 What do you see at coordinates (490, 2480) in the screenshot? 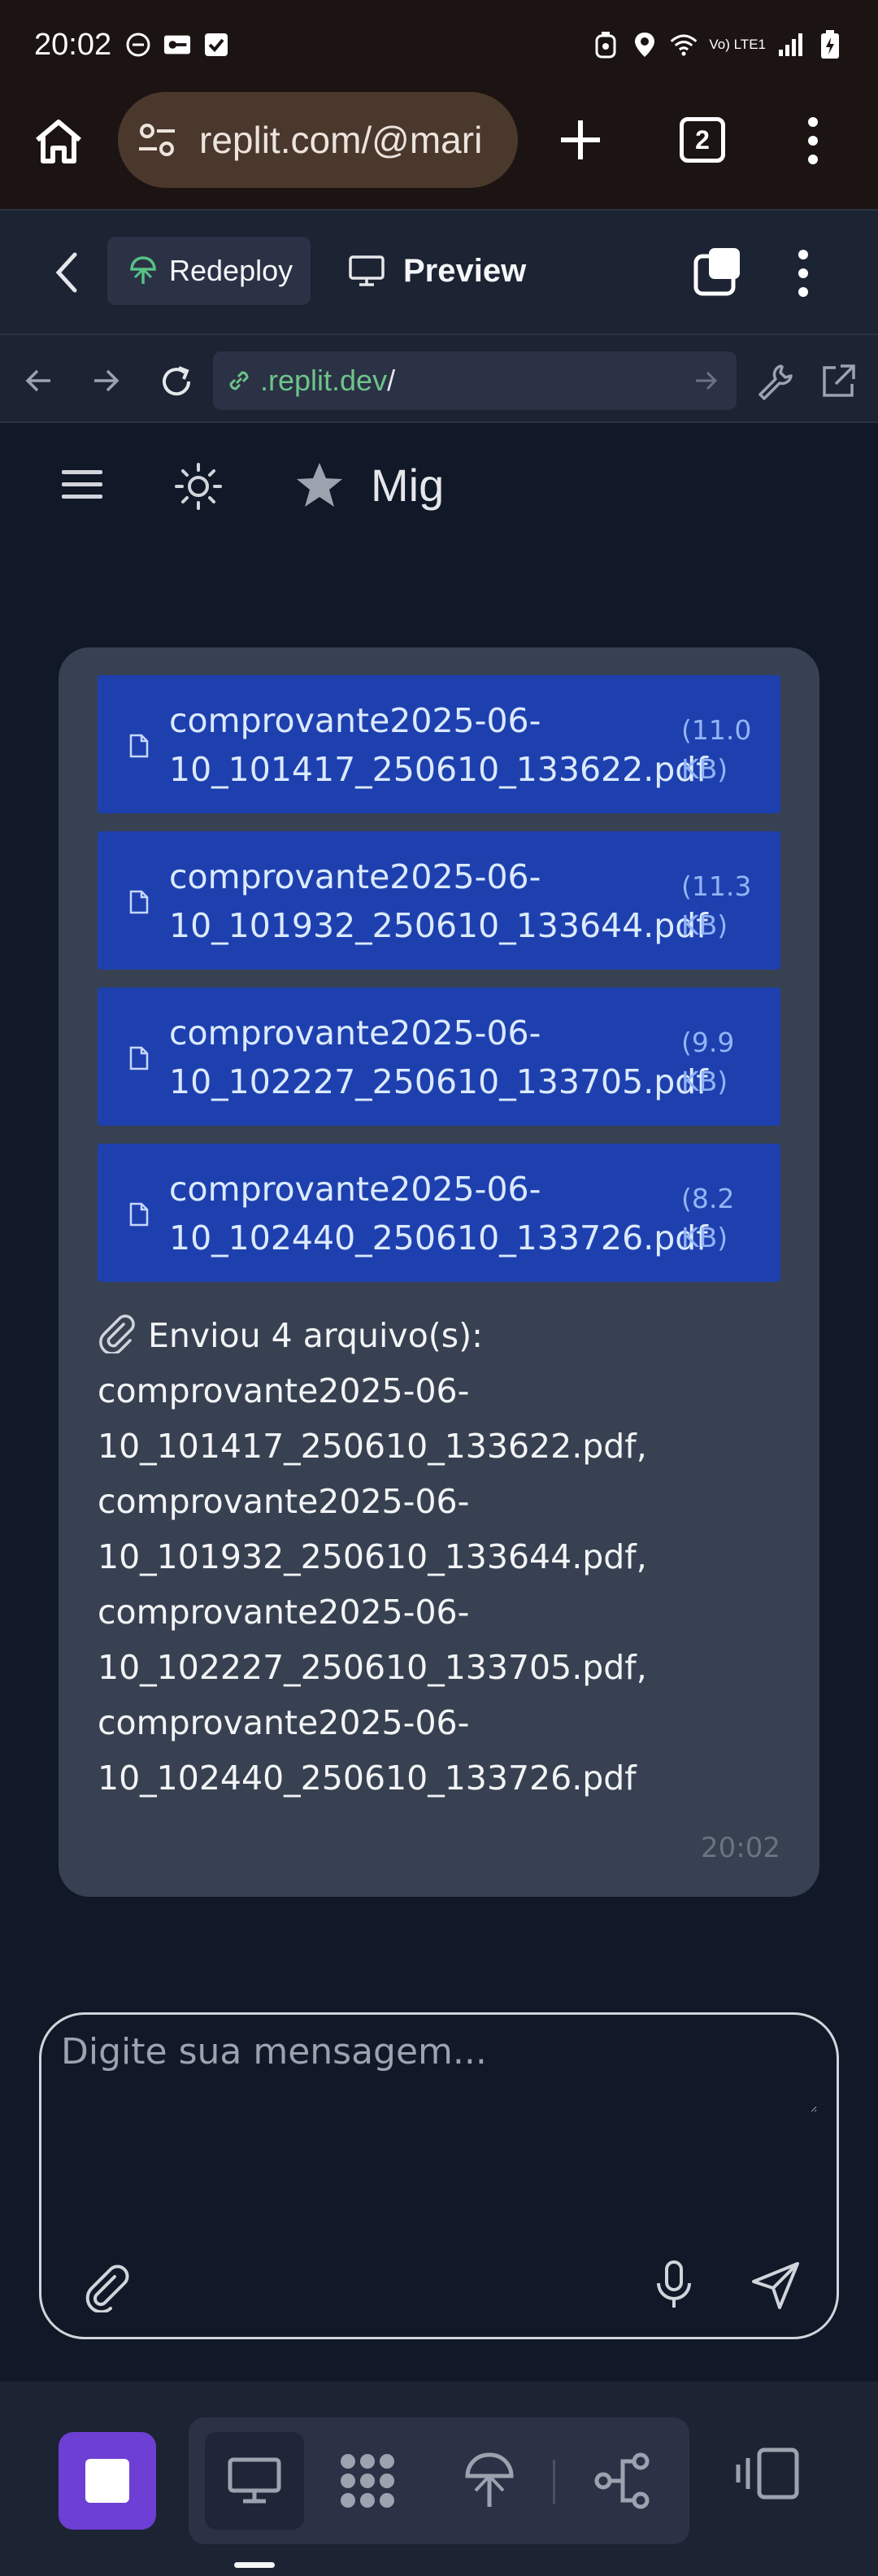
I see `tool-deploy-button` at bounding box center [490, 2480].